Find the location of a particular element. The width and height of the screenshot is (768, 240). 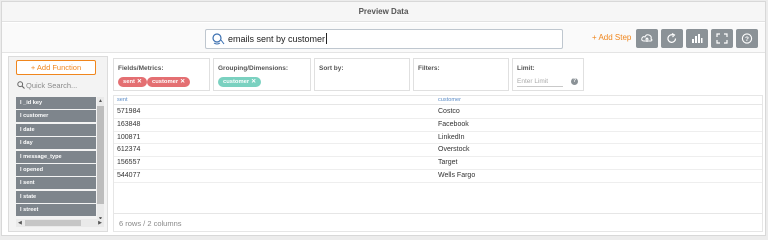

limit-input: Enter Limit is located at coordinates (540, 81).